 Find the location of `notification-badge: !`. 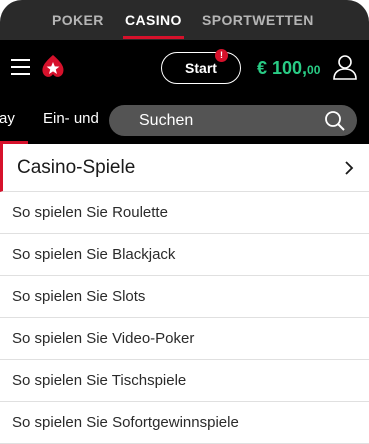

notification-badge: ! is located at coordinates (221, 55).